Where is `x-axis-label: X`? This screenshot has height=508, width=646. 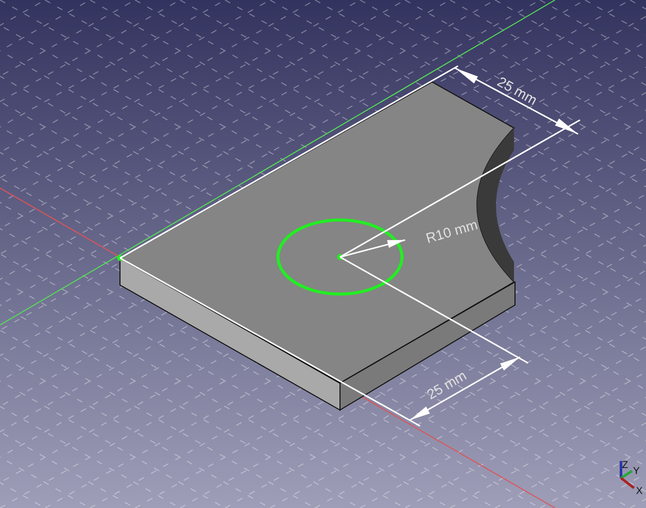
x-axis-label: X is located at coordinates (639, 491).